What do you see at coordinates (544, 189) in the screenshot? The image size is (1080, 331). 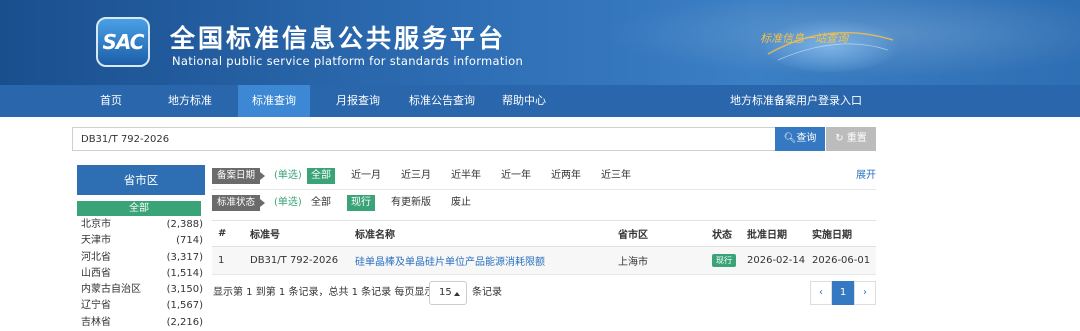 I see `divider` at bounding box center [544, 189].